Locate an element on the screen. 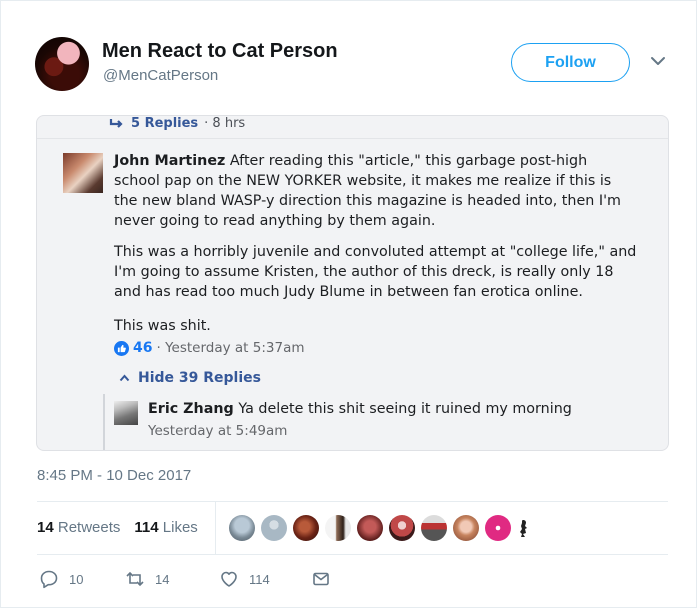 Image resolution: width=697 pixels, height=608 pixels. heart-icon is located at coordinates (229, 579).